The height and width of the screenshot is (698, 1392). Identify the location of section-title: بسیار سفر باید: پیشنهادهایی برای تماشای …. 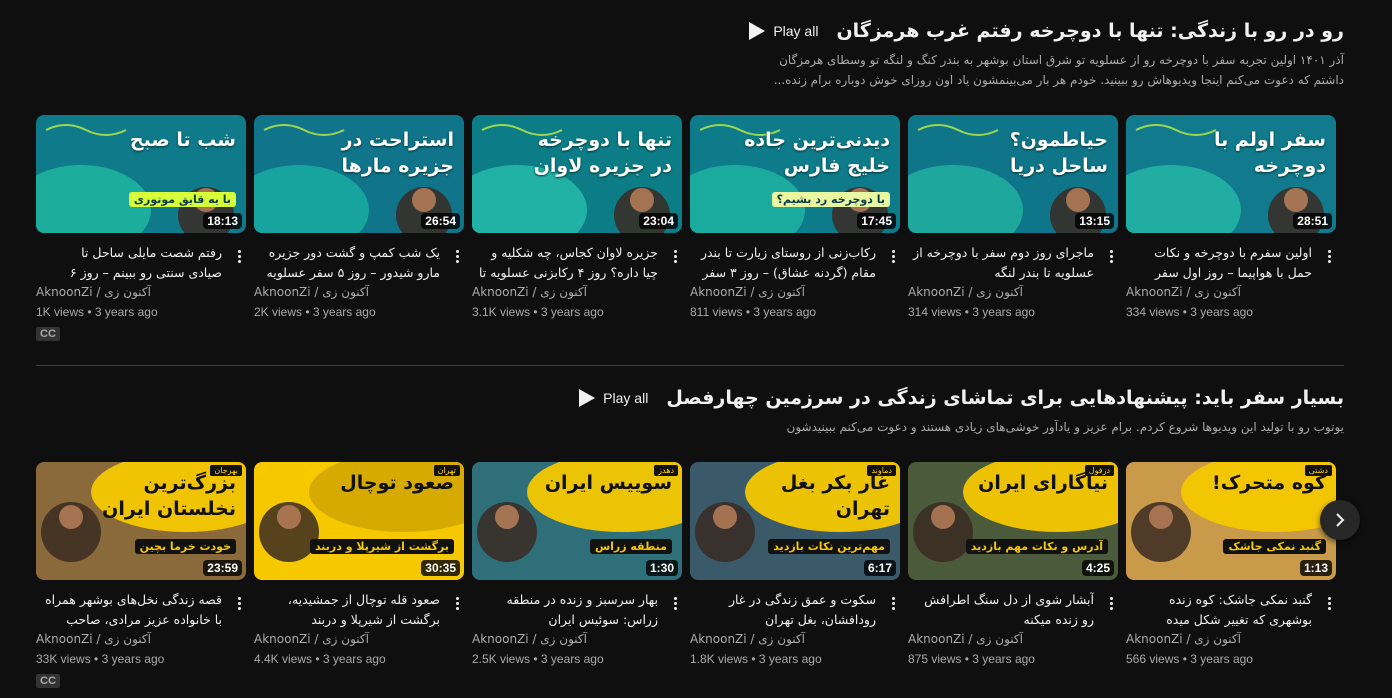
(1005, 398).